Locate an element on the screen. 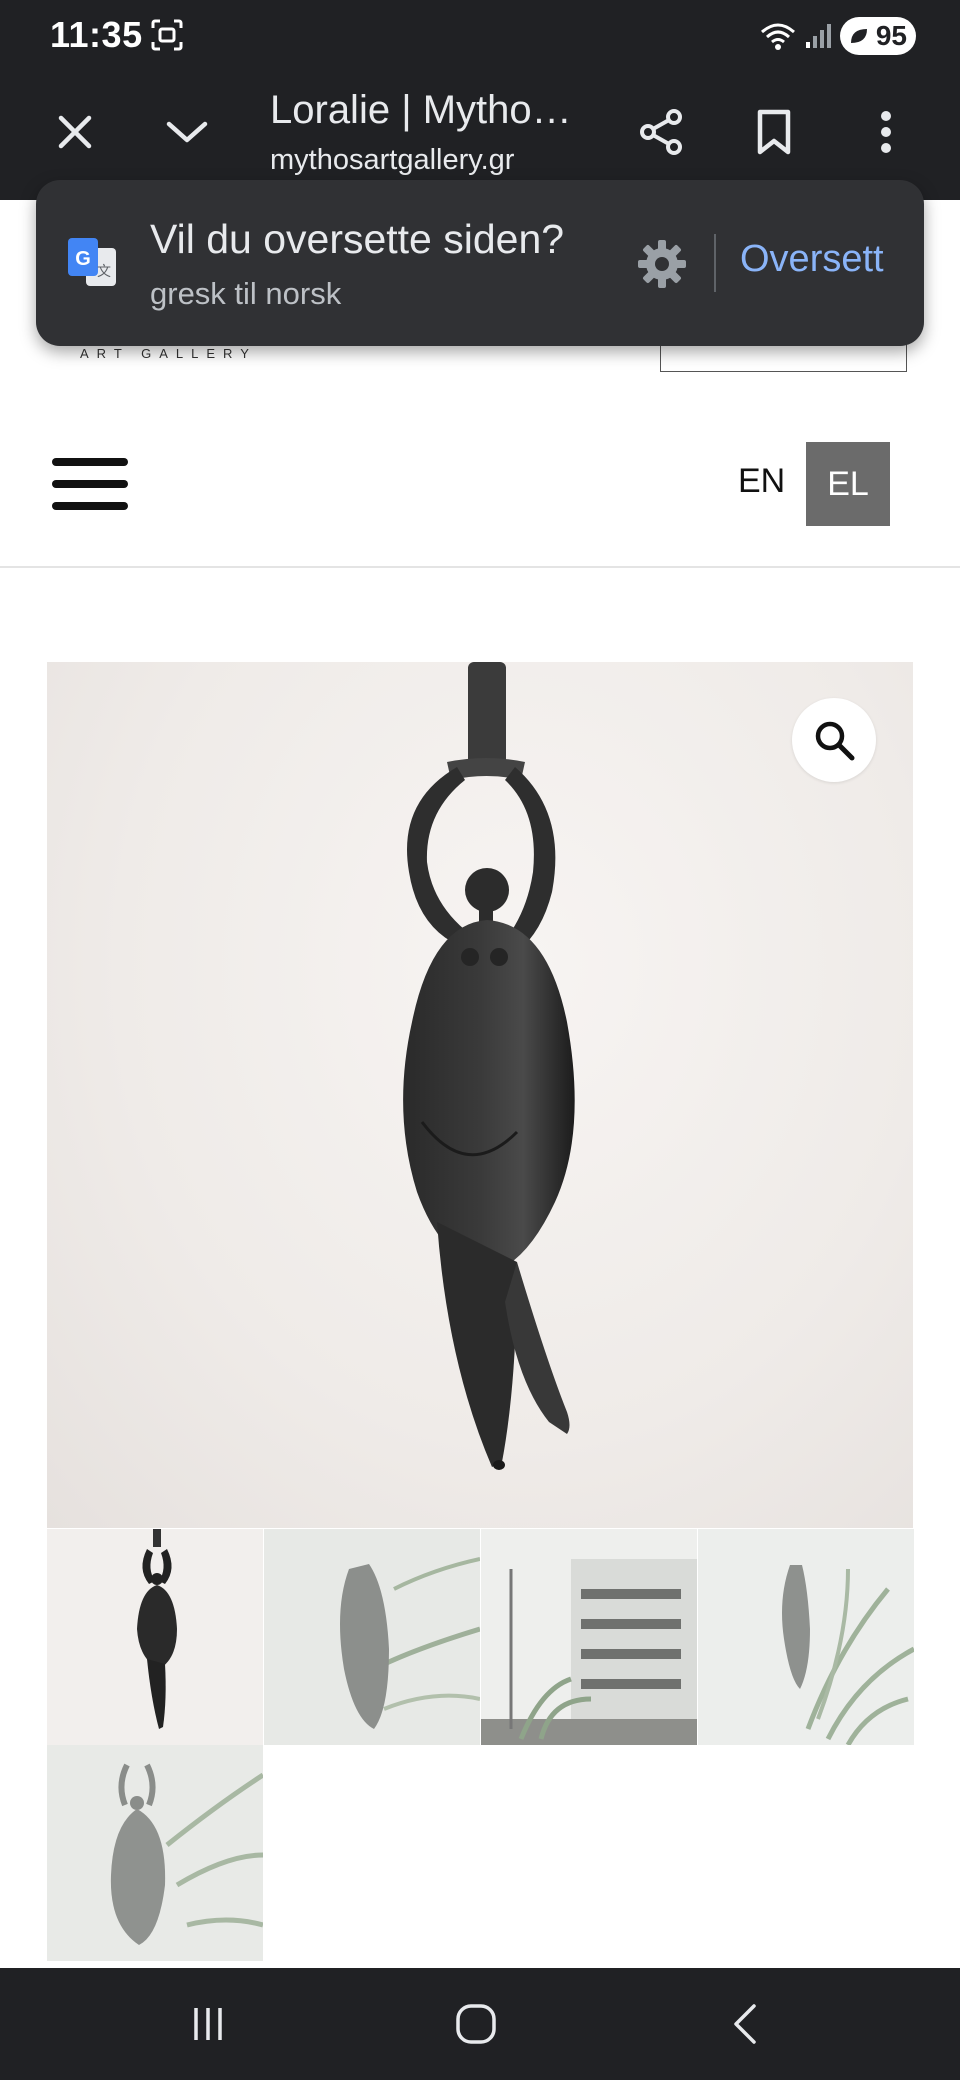 The image size is (960, 2080). home-icon is located at coordinates (476, 2024).